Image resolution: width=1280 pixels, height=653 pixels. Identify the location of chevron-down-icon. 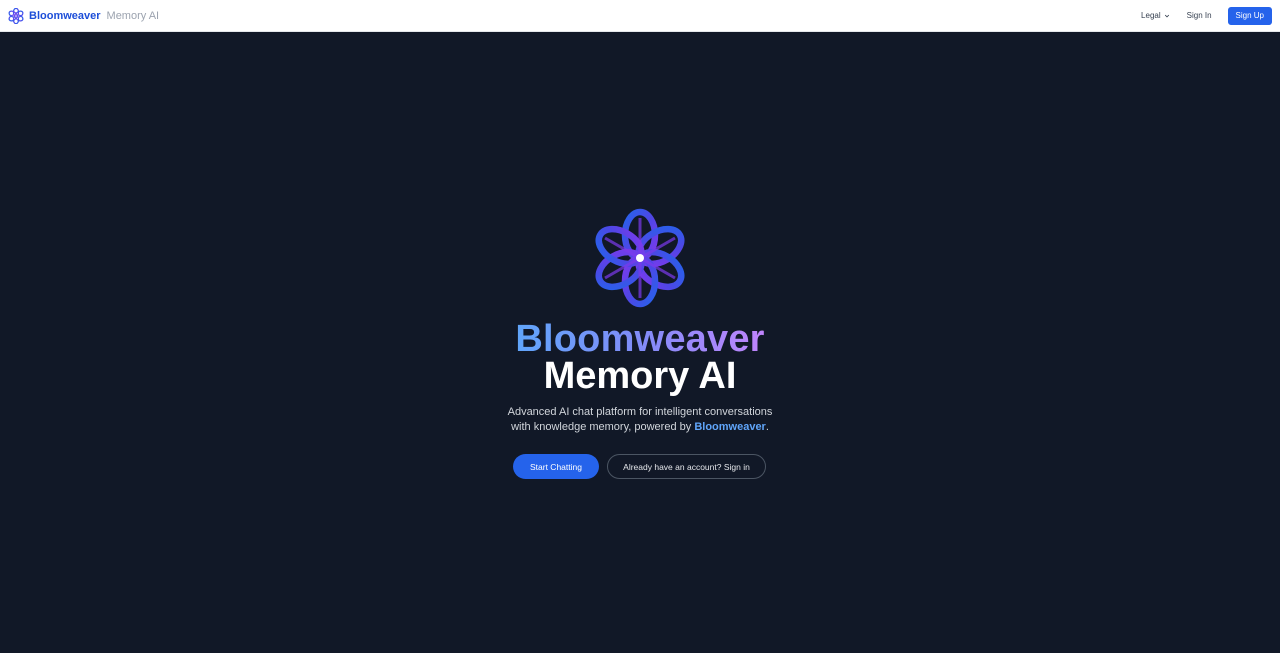
(1166, 15).